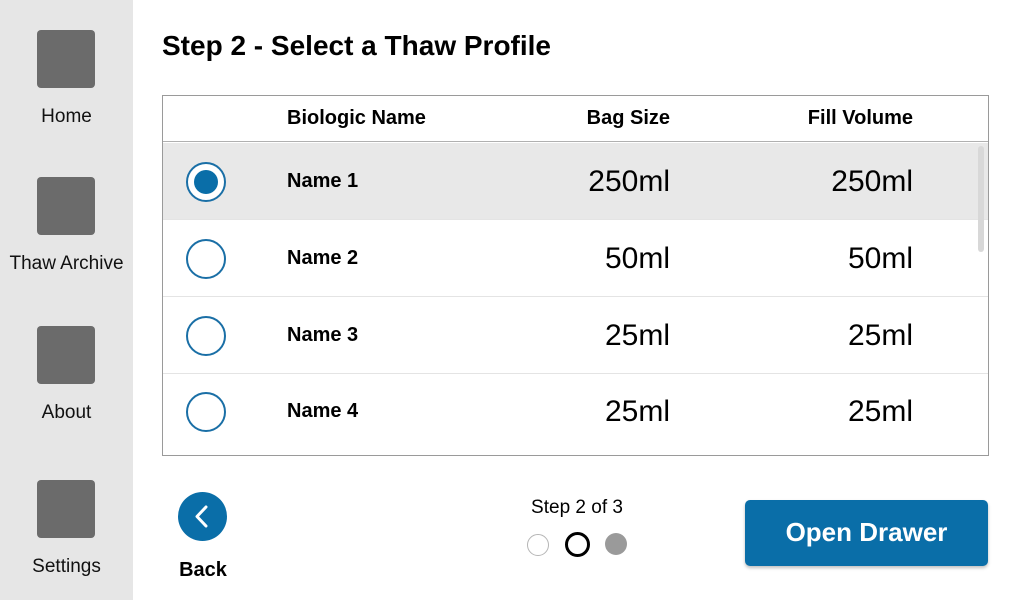  I want to click on fill-volume-cell: 50ml, so click(880, 258).